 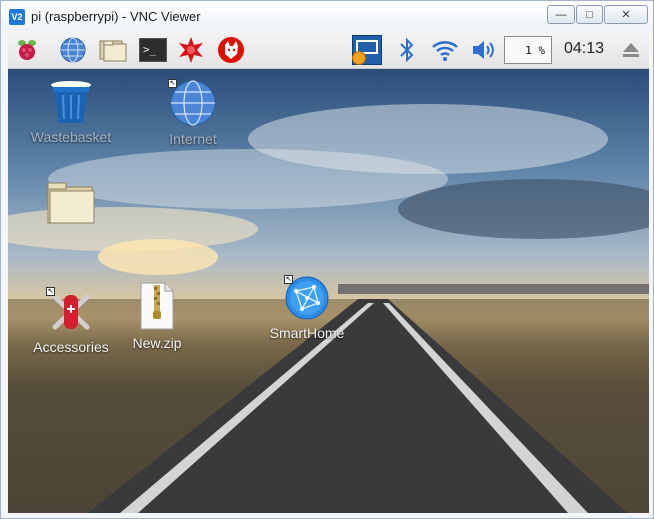 I want to click on vnc-app-icon: V2, so click(x=17, y=17).